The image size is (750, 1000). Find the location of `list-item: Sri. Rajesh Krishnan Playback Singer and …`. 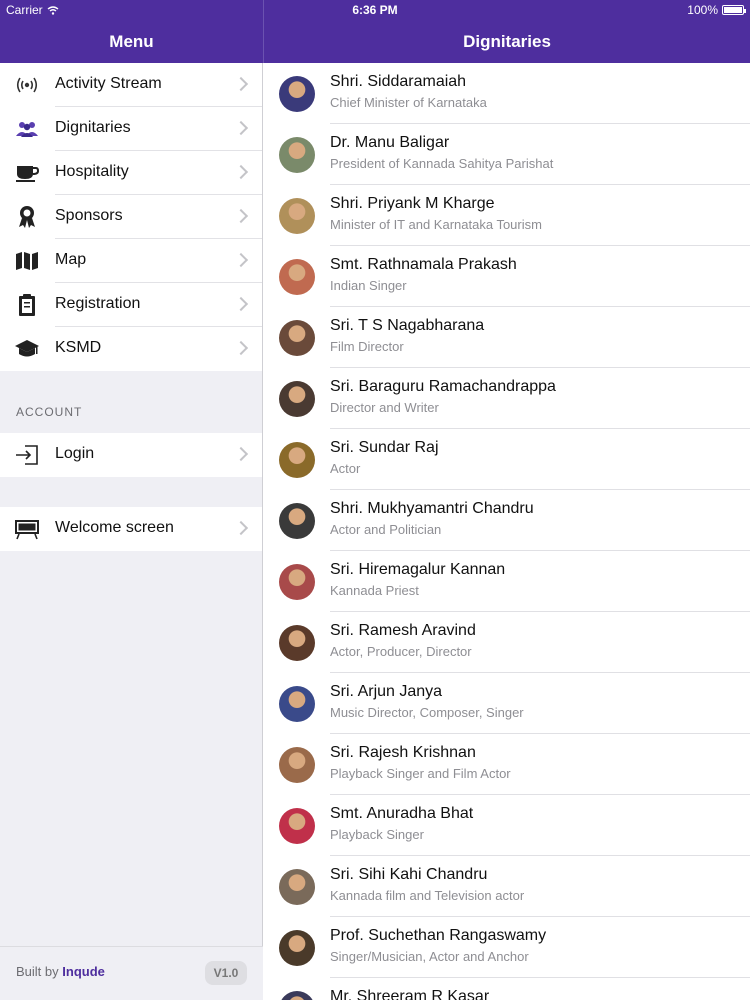

list-item: Sri. Rajesh Krishnan Playback Singer and … is located at coordinates (507, 764).